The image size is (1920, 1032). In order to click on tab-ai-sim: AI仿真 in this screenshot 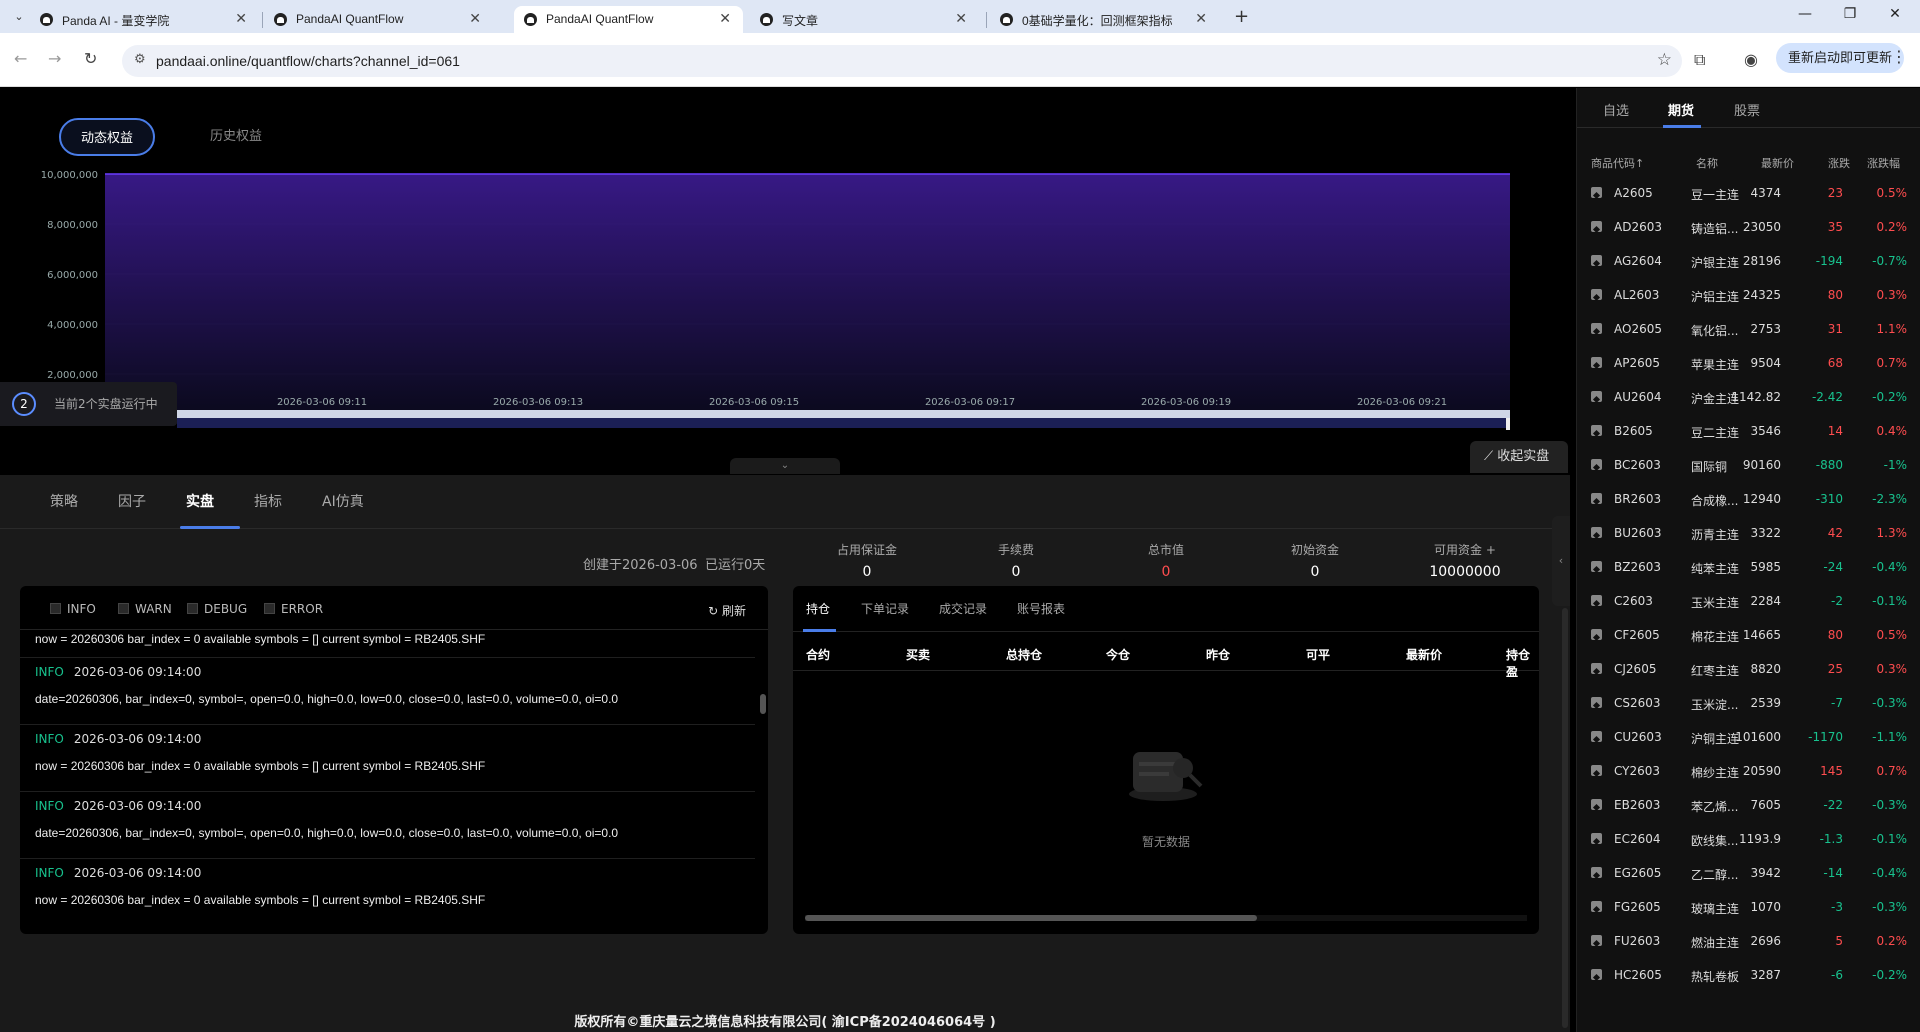, I will do `click(343, 501)`.